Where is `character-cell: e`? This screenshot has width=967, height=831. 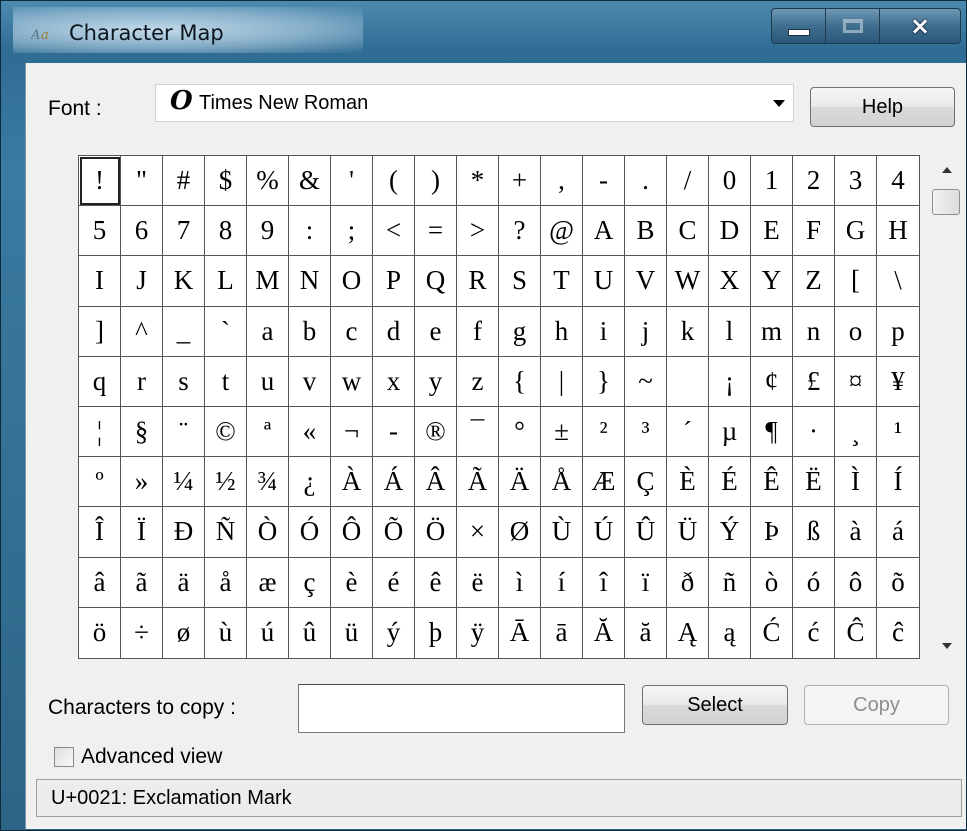 character-cell: e is located at coordinates (436, 331).